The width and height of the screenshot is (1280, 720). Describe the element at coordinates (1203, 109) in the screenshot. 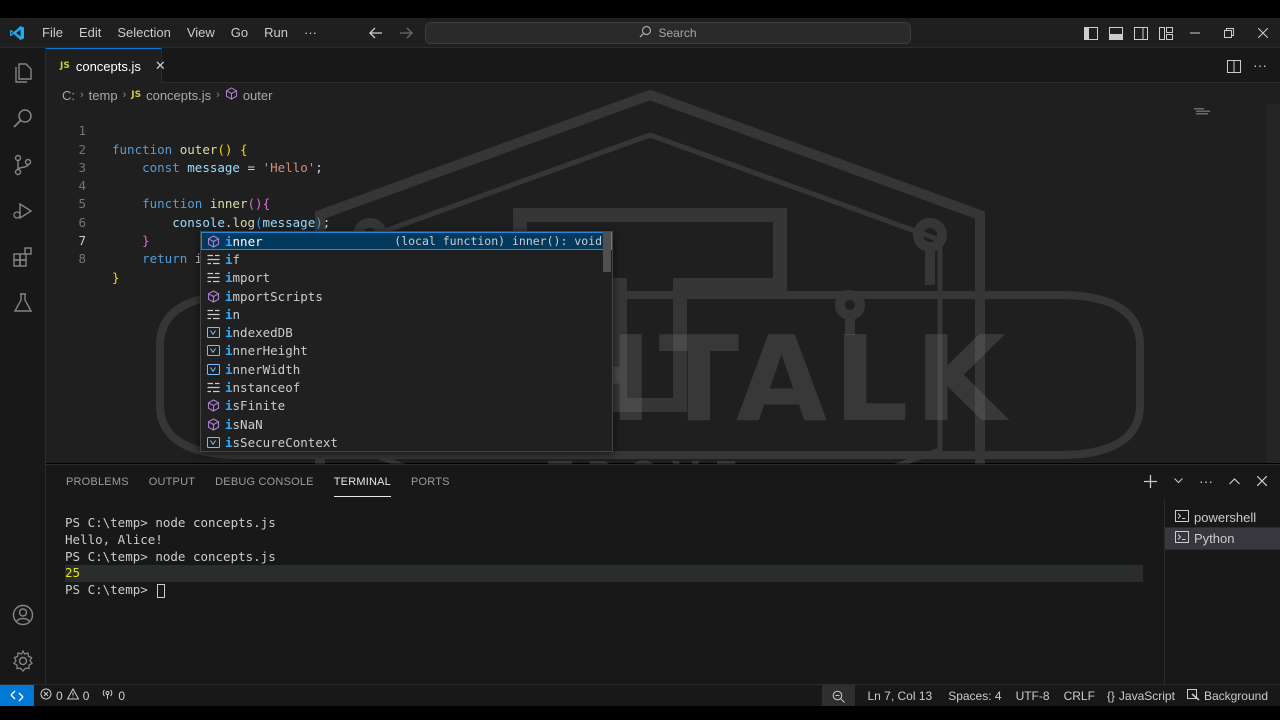

I see `minimap` at that location.